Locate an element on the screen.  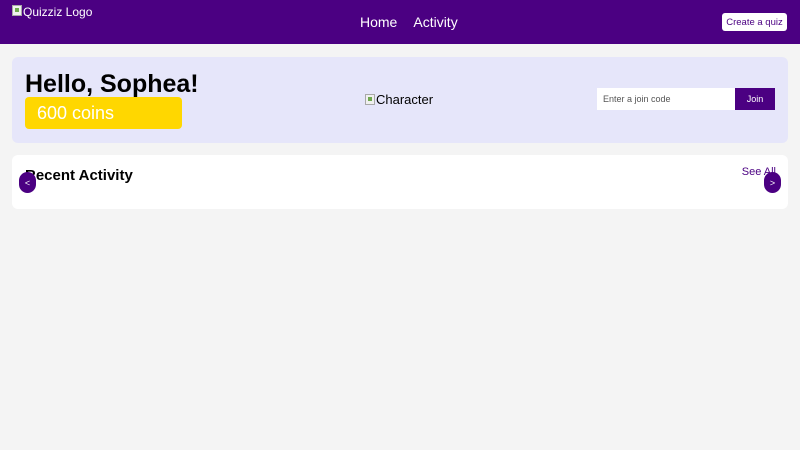
logo: Quizziz Logo is located at coordinates (52, 12).